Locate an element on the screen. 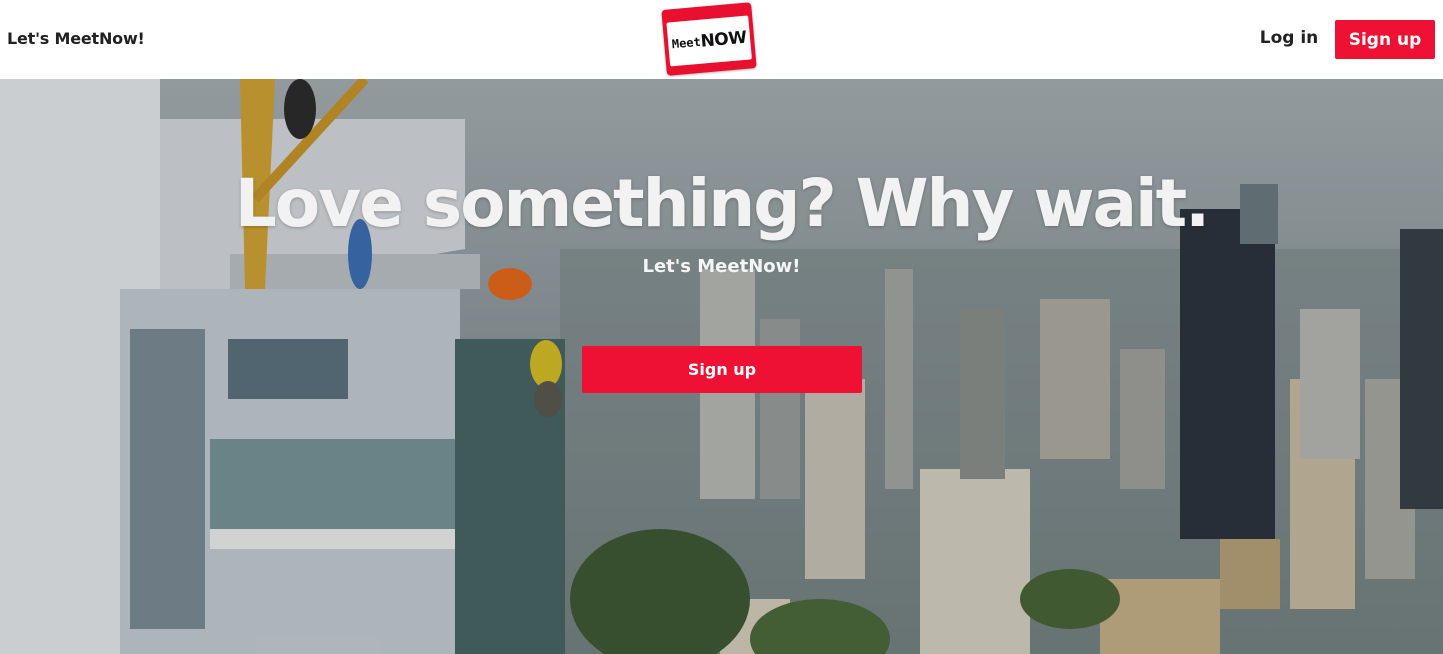  logo-label: Meet NOW is located at coordinates (709, 41).